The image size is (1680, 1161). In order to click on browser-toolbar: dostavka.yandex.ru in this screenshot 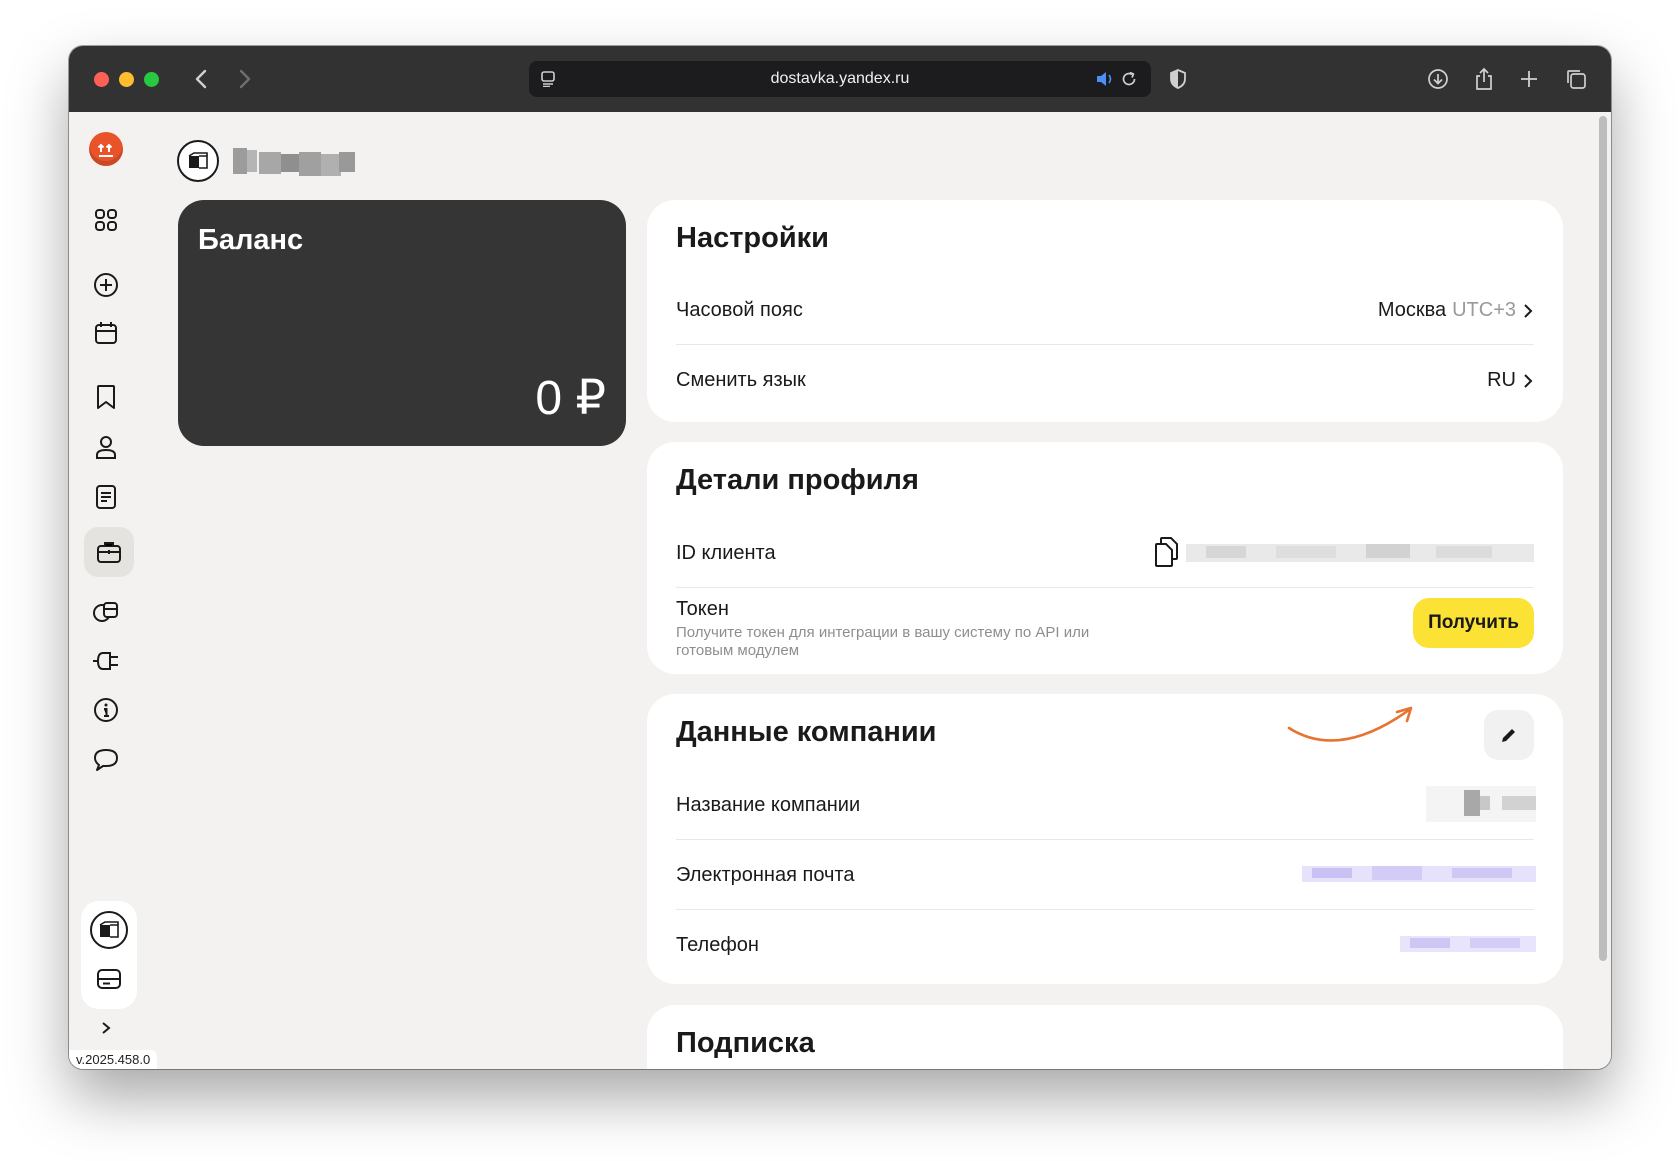, I will do `click(840, 79)`.